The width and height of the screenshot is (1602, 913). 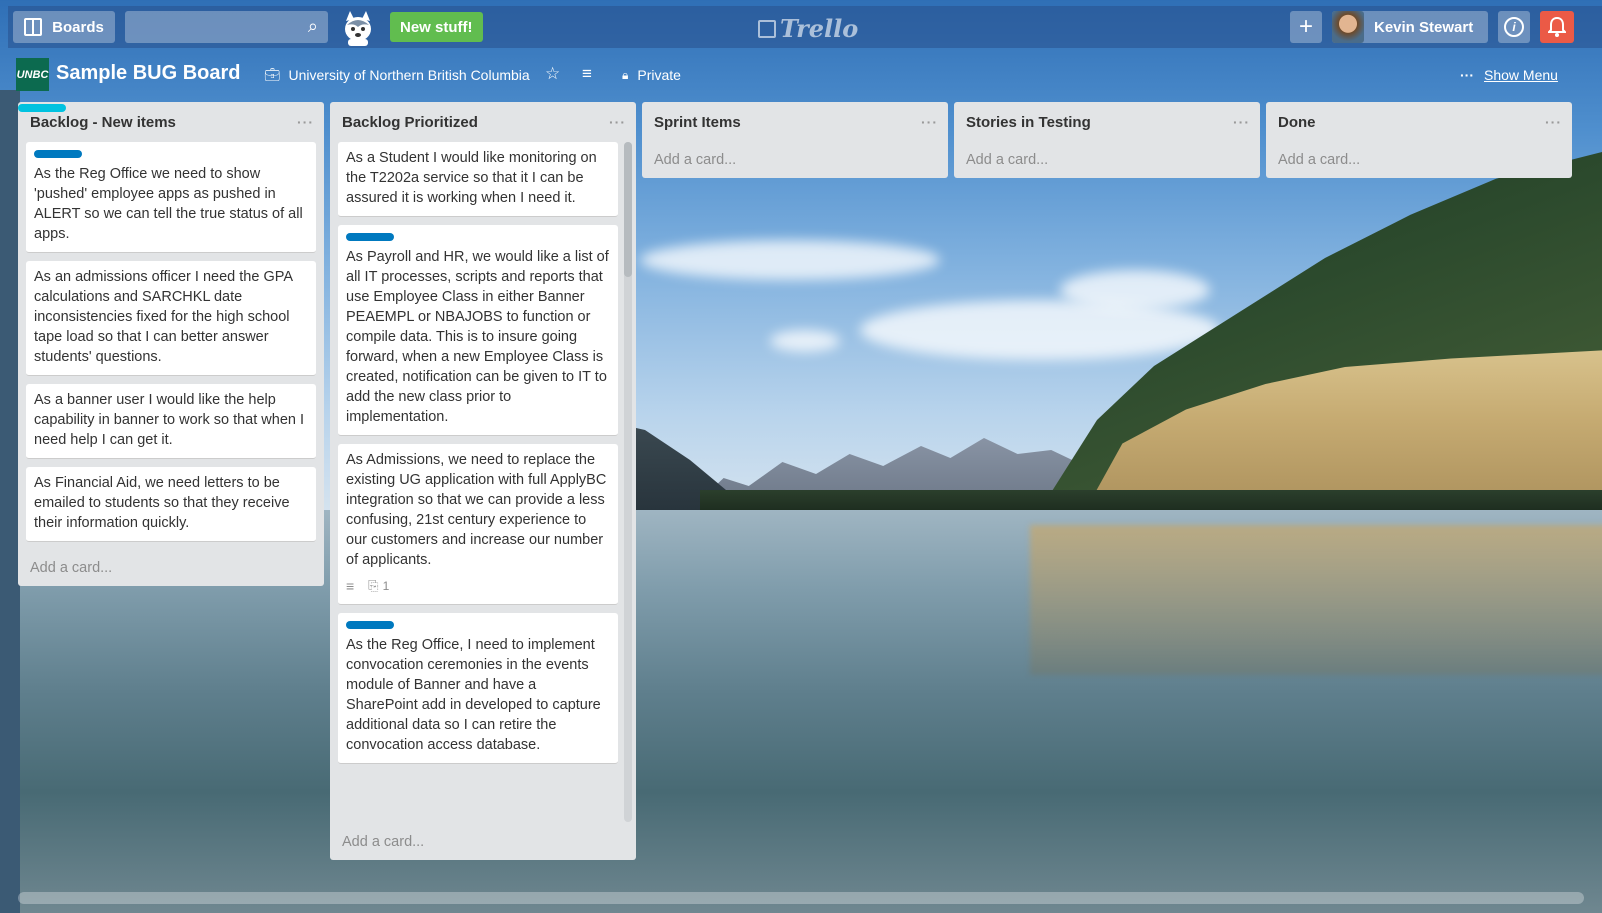 I want to click on trello-logo: Trello, so click(x=808, y=28).